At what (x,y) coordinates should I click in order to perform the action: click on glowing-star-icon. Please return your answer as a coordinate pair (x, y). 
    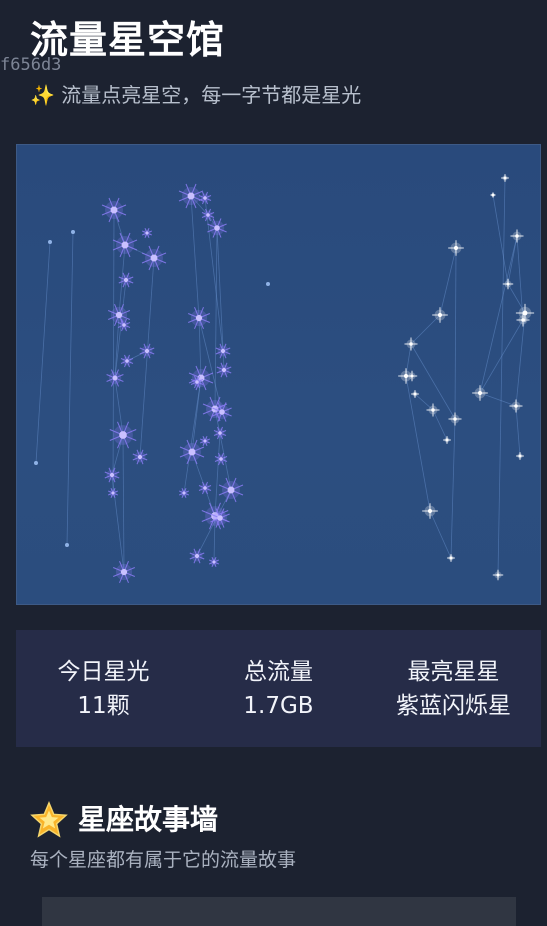
    Looking at the image, I should click on (49, 819).